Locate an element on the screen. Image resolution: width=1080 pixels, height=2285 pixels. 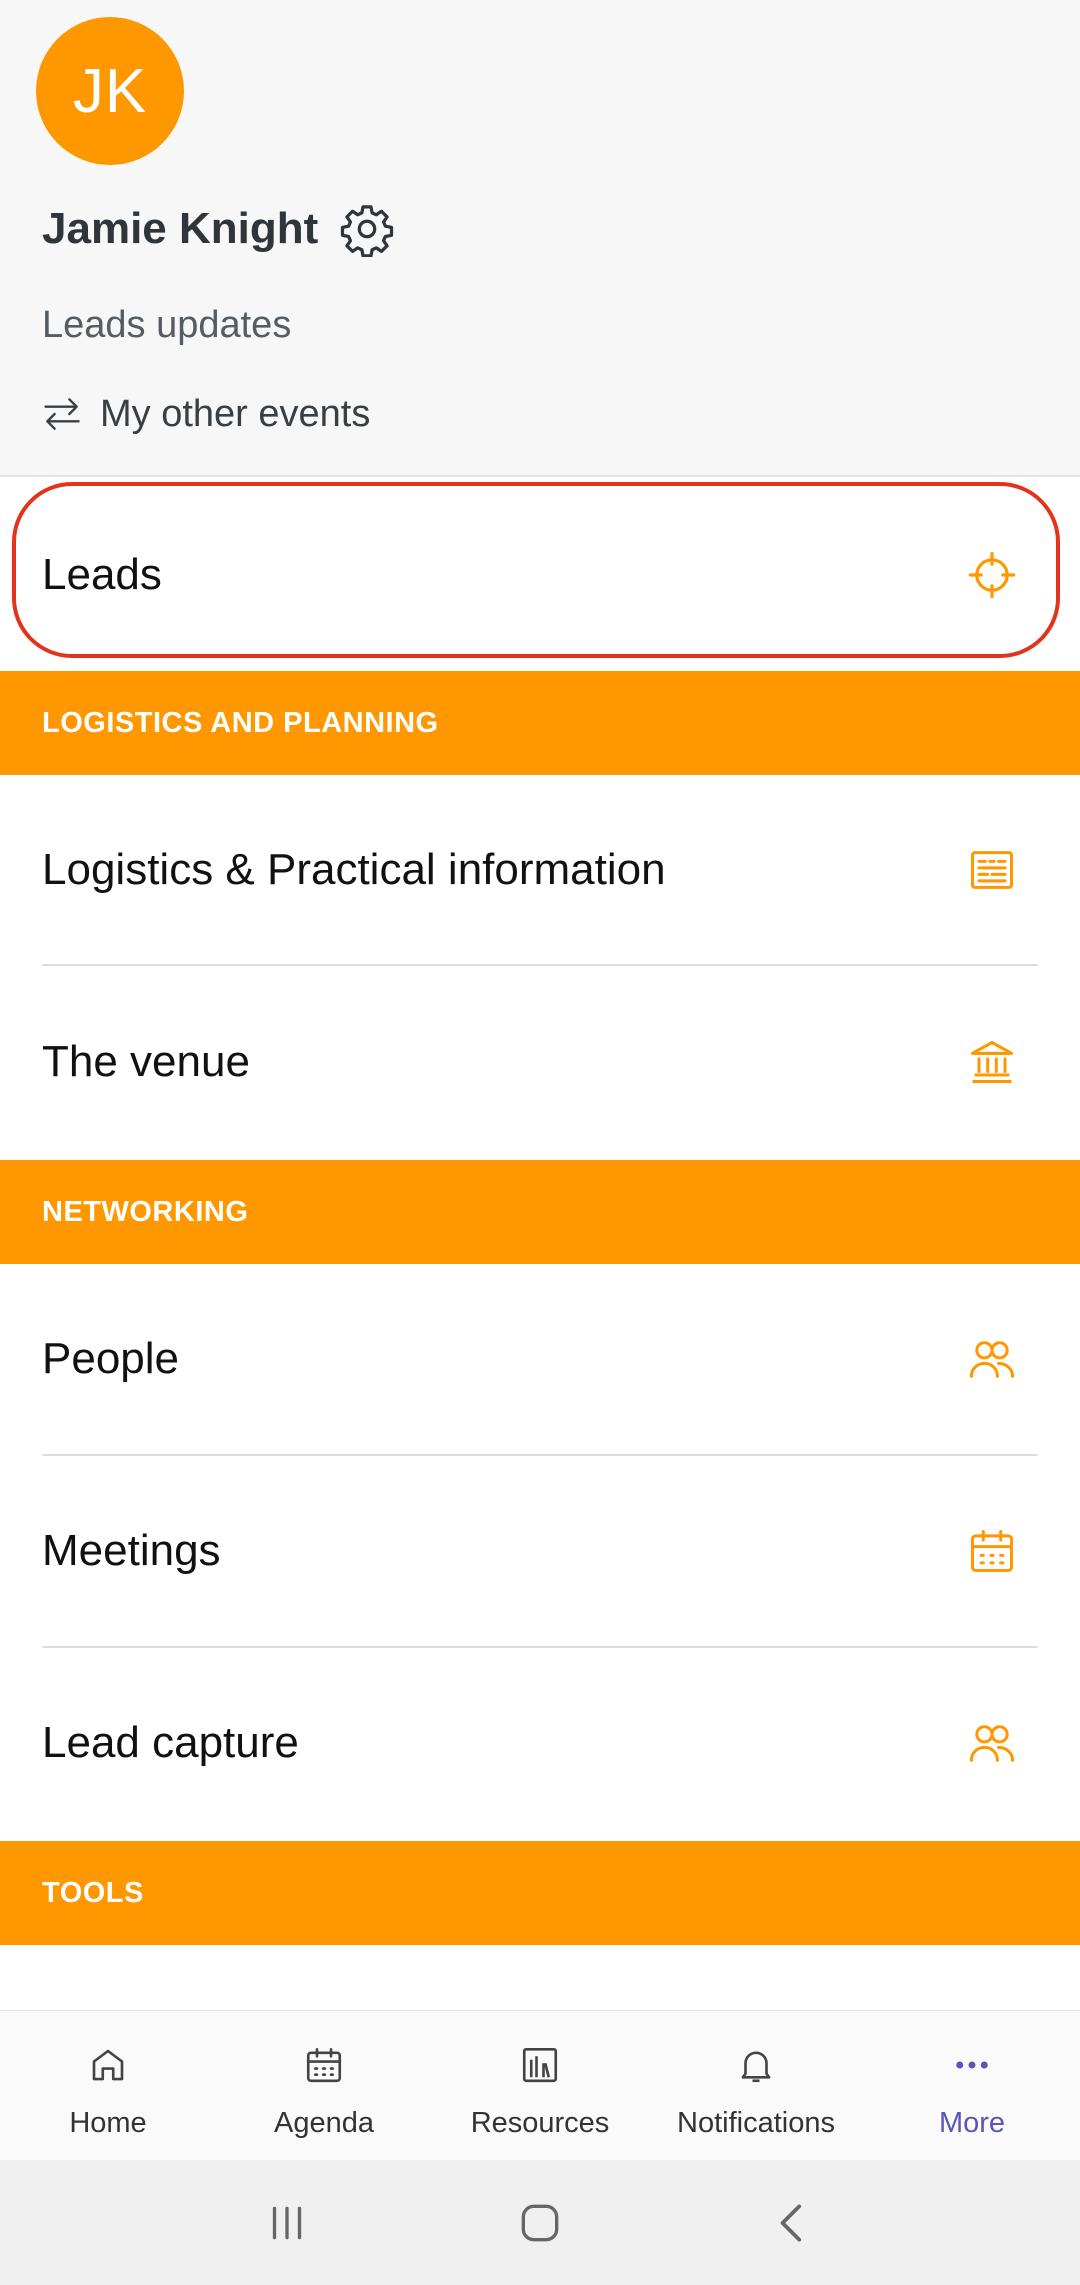
building-icon is located at coordinates (992, 1062).